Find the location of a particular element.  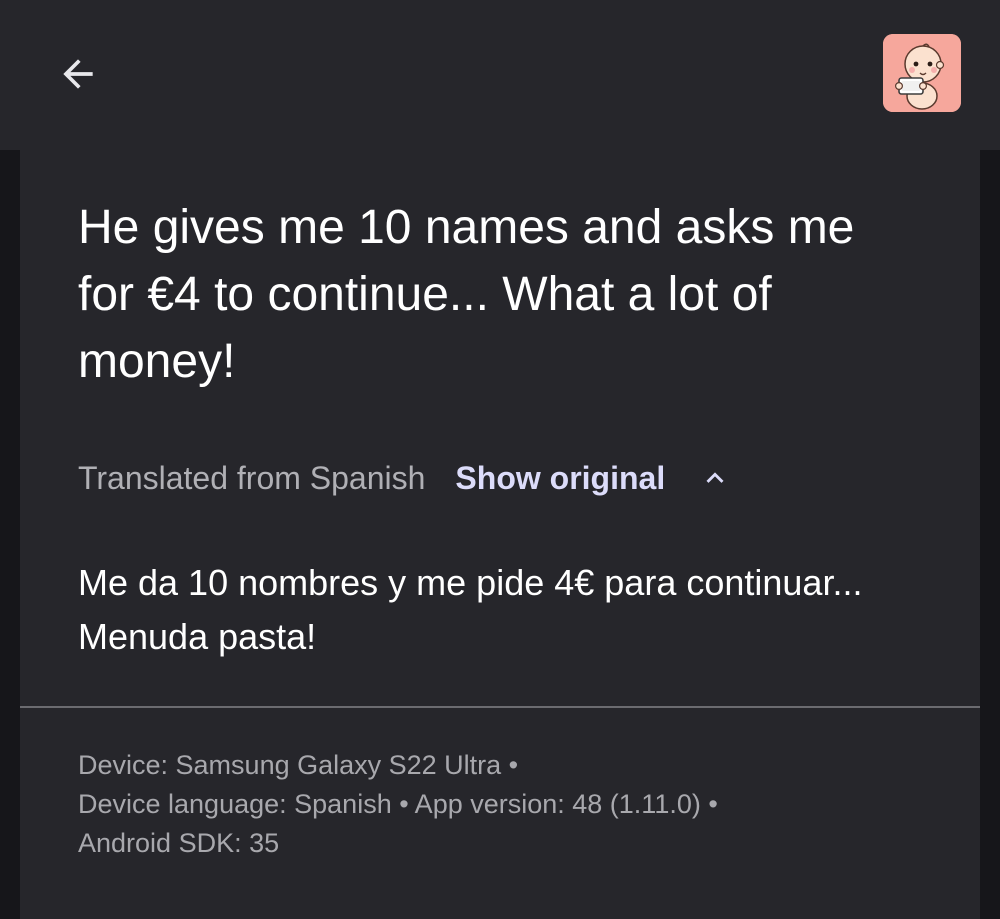

android-sdk-line: Android SDK: 35 is located at coordinates (179, 843).